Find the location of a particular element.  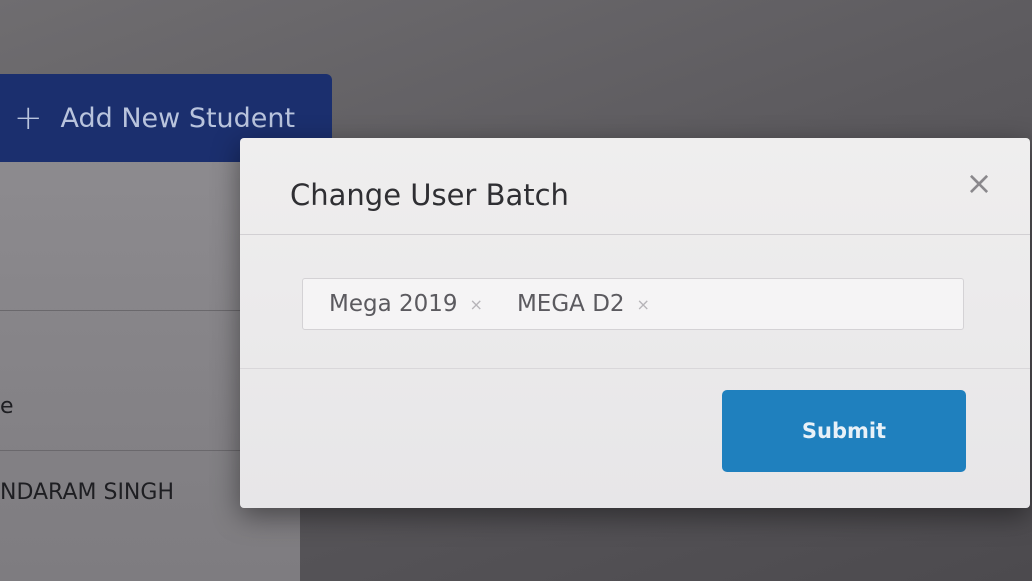

student-name-cell: NDARAM SINGH is located at coordinates (87, 492).